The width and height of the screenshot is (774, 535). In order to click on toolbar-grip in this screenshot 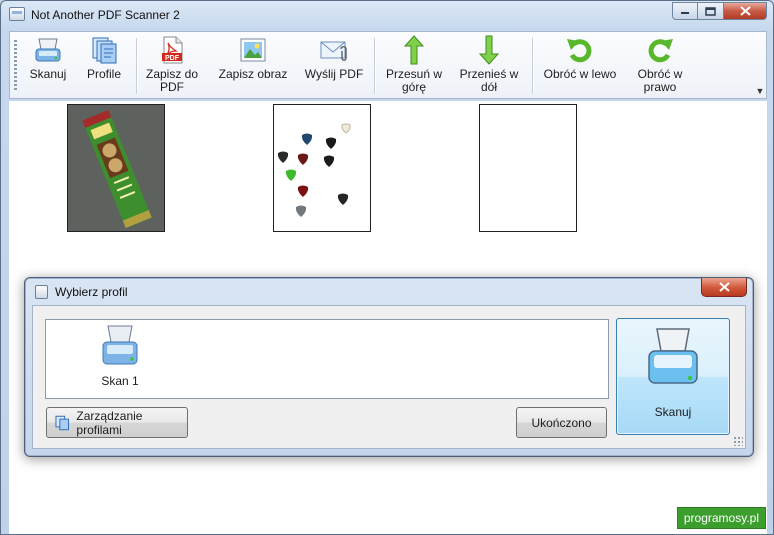, I will do `click(15, 66)`.